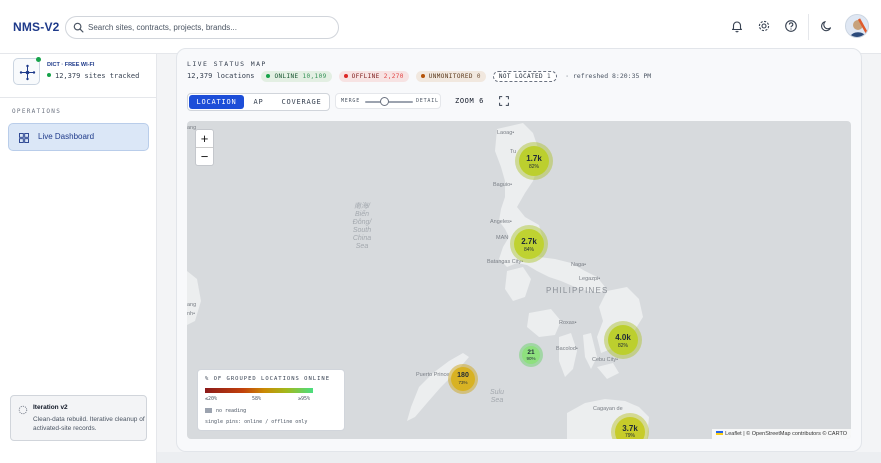 The image size is (881, 463). I want to click on legend-gradient, so click(259, 390).